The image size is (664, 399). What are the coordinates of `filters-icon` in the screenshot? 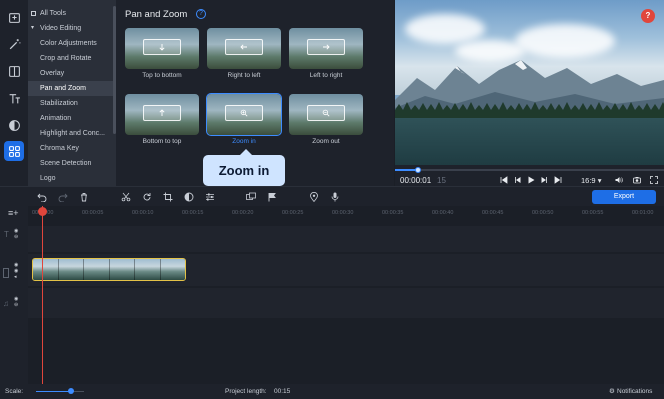 It's located at (14, 125).